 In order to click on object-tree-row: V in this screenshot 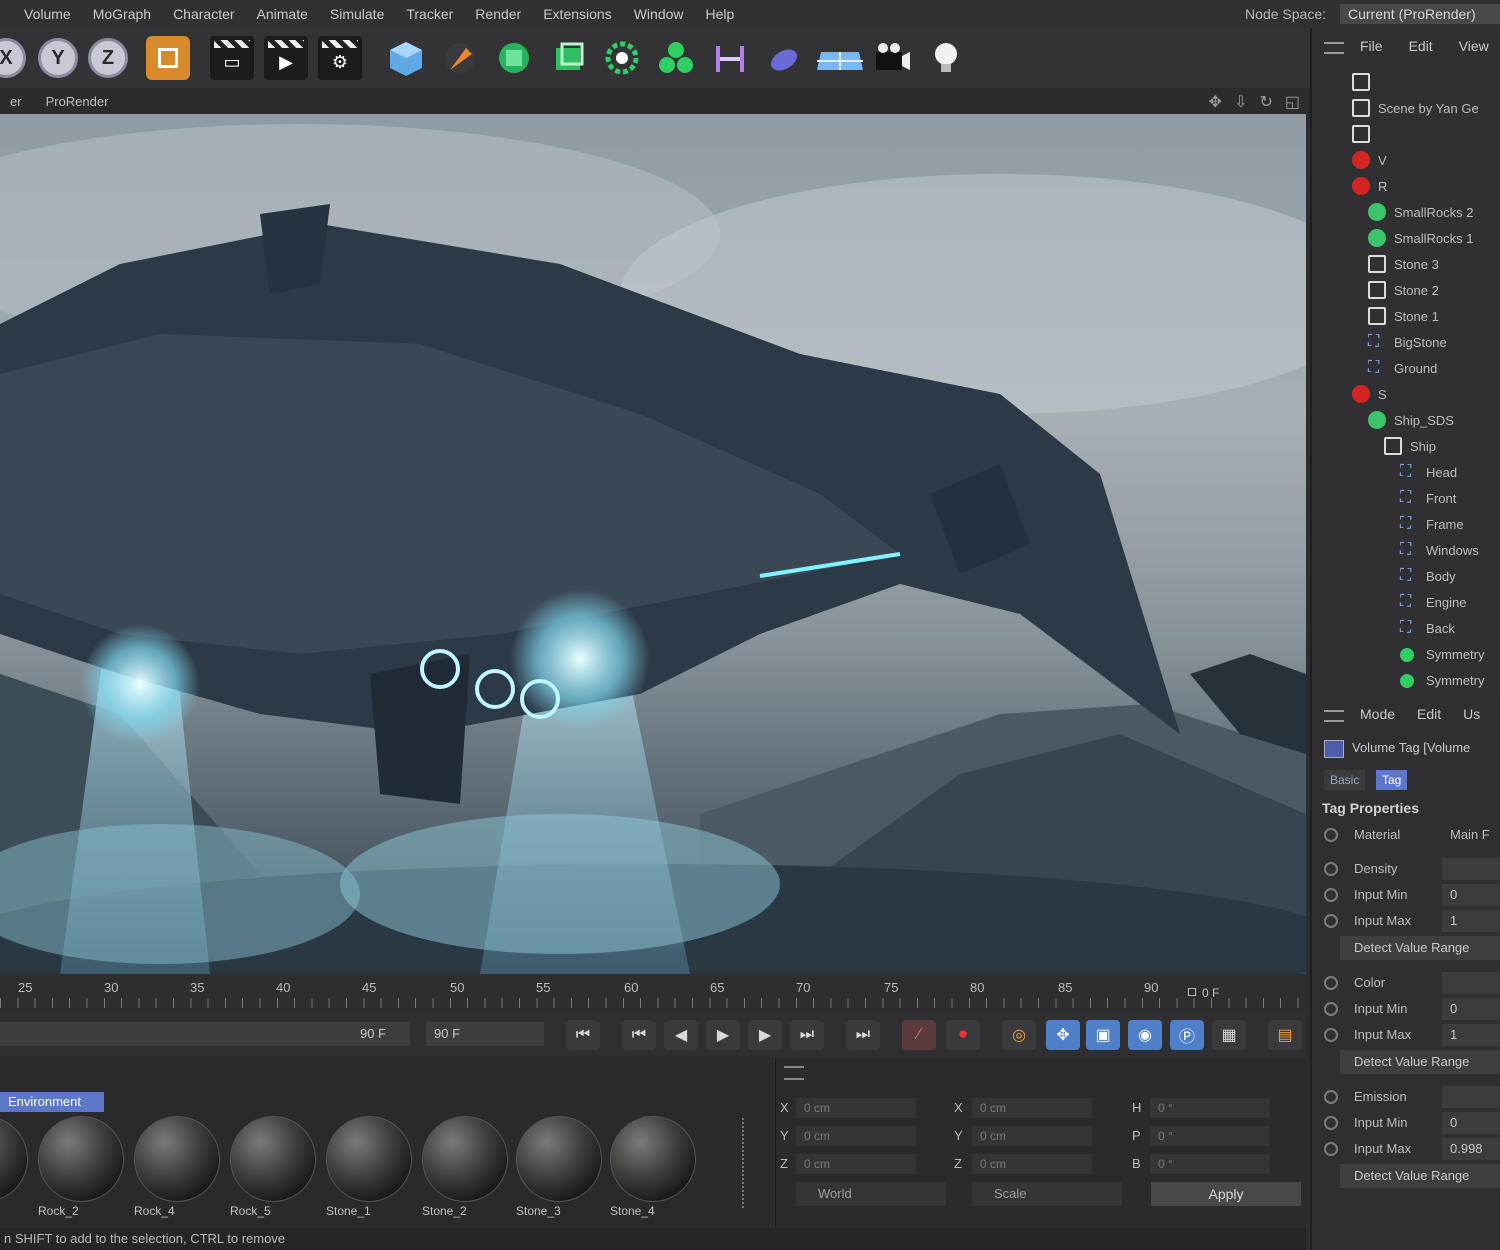, I will do `click(1406, 161)`.